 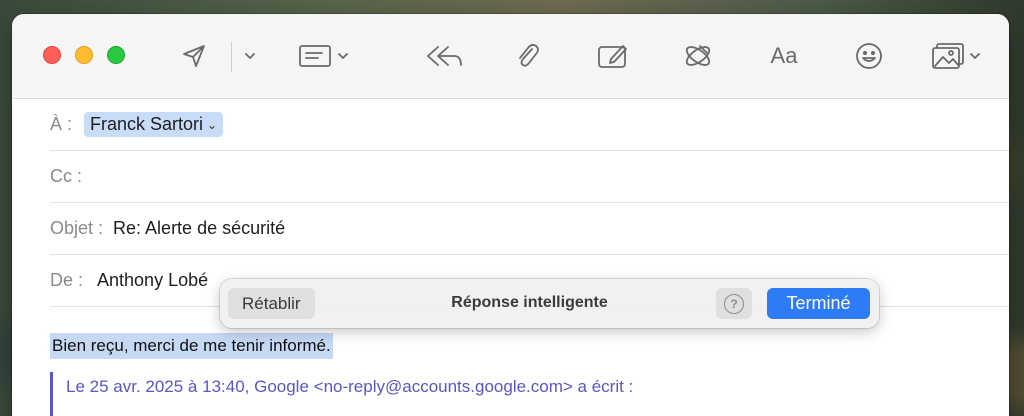 What do you see at coordinates (818, 303) in the screenshot?
I see `done-button: Terminé` at bounding box center [818, 303].